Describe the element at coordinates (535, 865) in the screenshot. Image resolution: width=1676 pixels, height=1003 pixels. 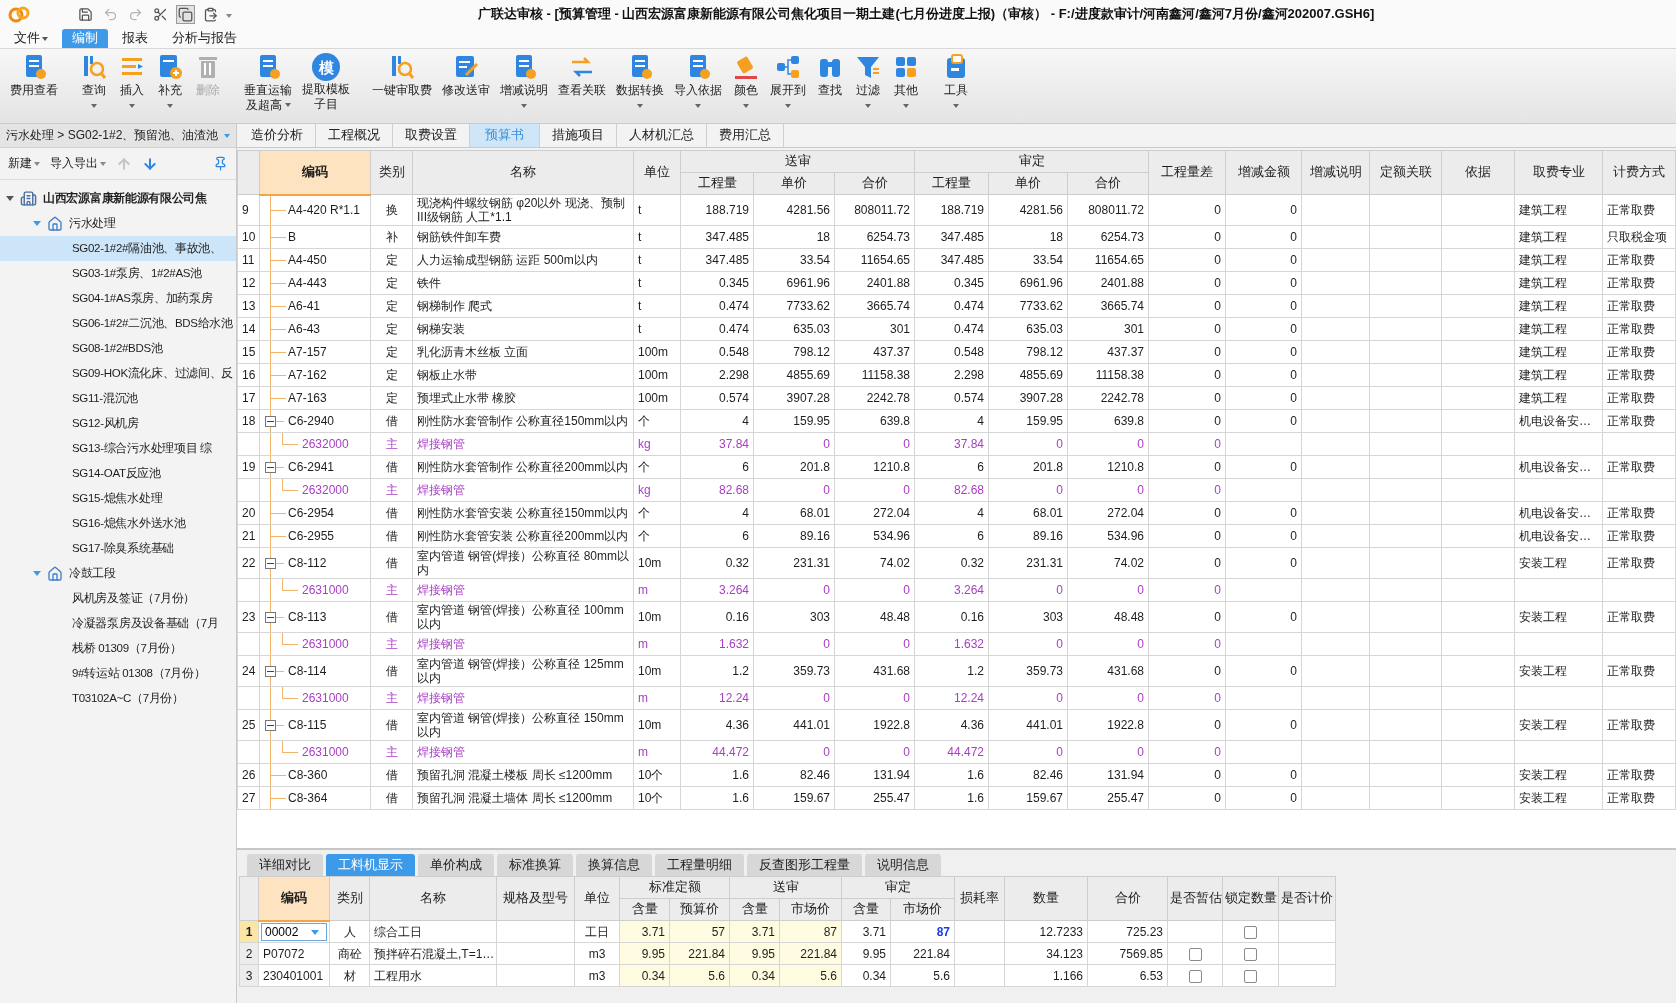
I see `panel-tab: 标准换算` at that location.